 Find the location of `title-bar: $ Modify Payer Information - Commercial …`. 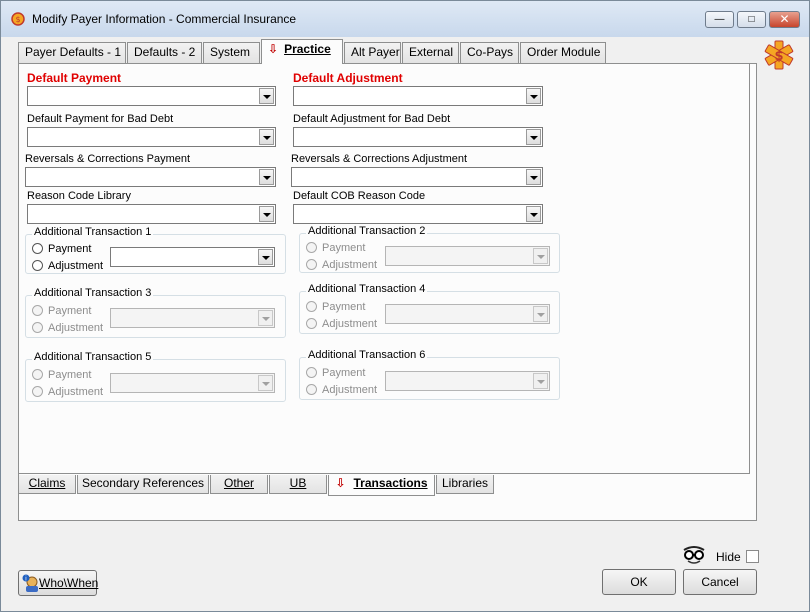

title-bar: $ Modify Payer Information - Commercial … is located at coordinates (405, 19).